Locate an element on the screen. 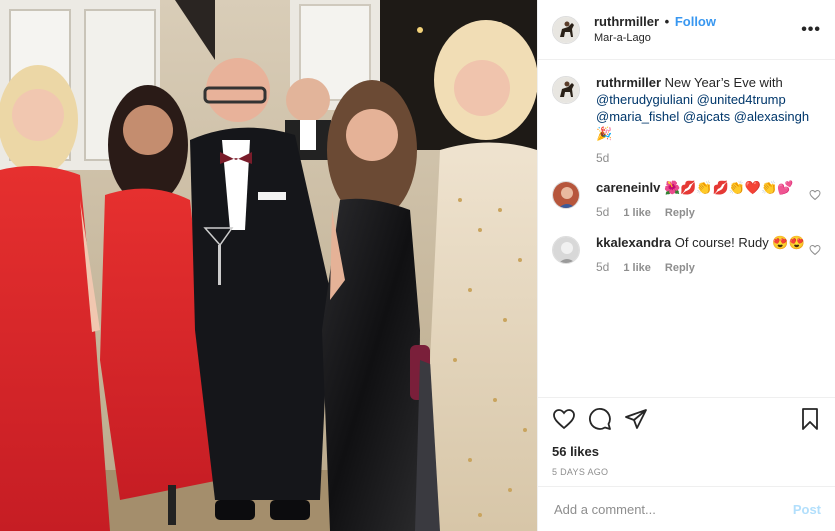 This screenshot has height=531, width=835. caption-username: ruthrmiller is located at coordinates (628, 82).